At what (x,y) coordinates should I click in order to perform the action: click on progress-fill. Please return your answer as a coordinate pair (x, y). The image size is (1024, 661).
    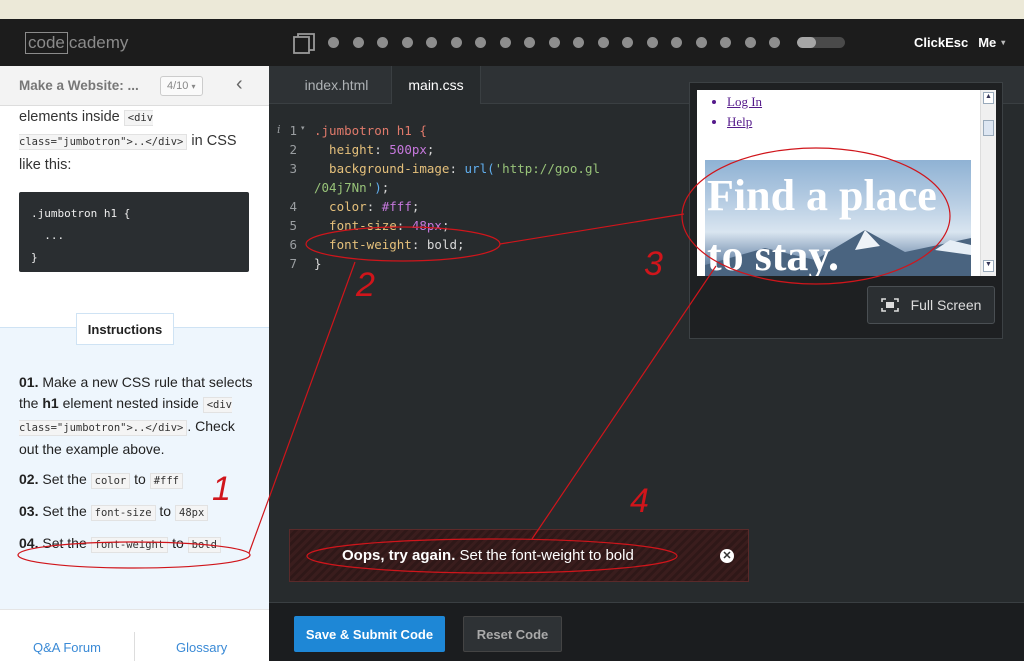
    Looking at the image, I should click on (806, 42).